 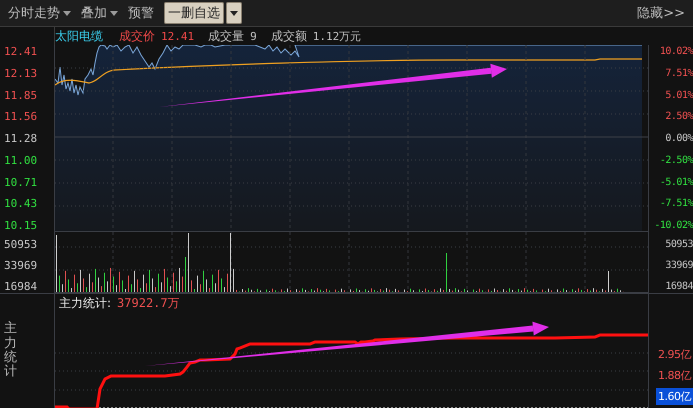 I want to click on price-label: 成交价, so click(x=137, y=36).